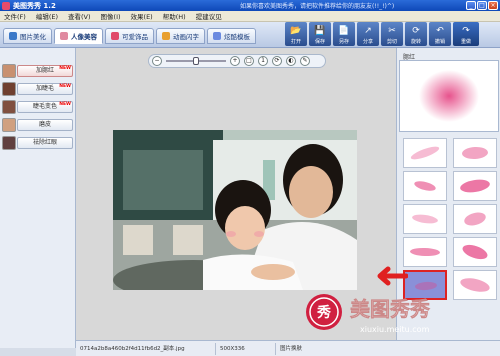  I want to click on heart-icon, so click(115, 36).